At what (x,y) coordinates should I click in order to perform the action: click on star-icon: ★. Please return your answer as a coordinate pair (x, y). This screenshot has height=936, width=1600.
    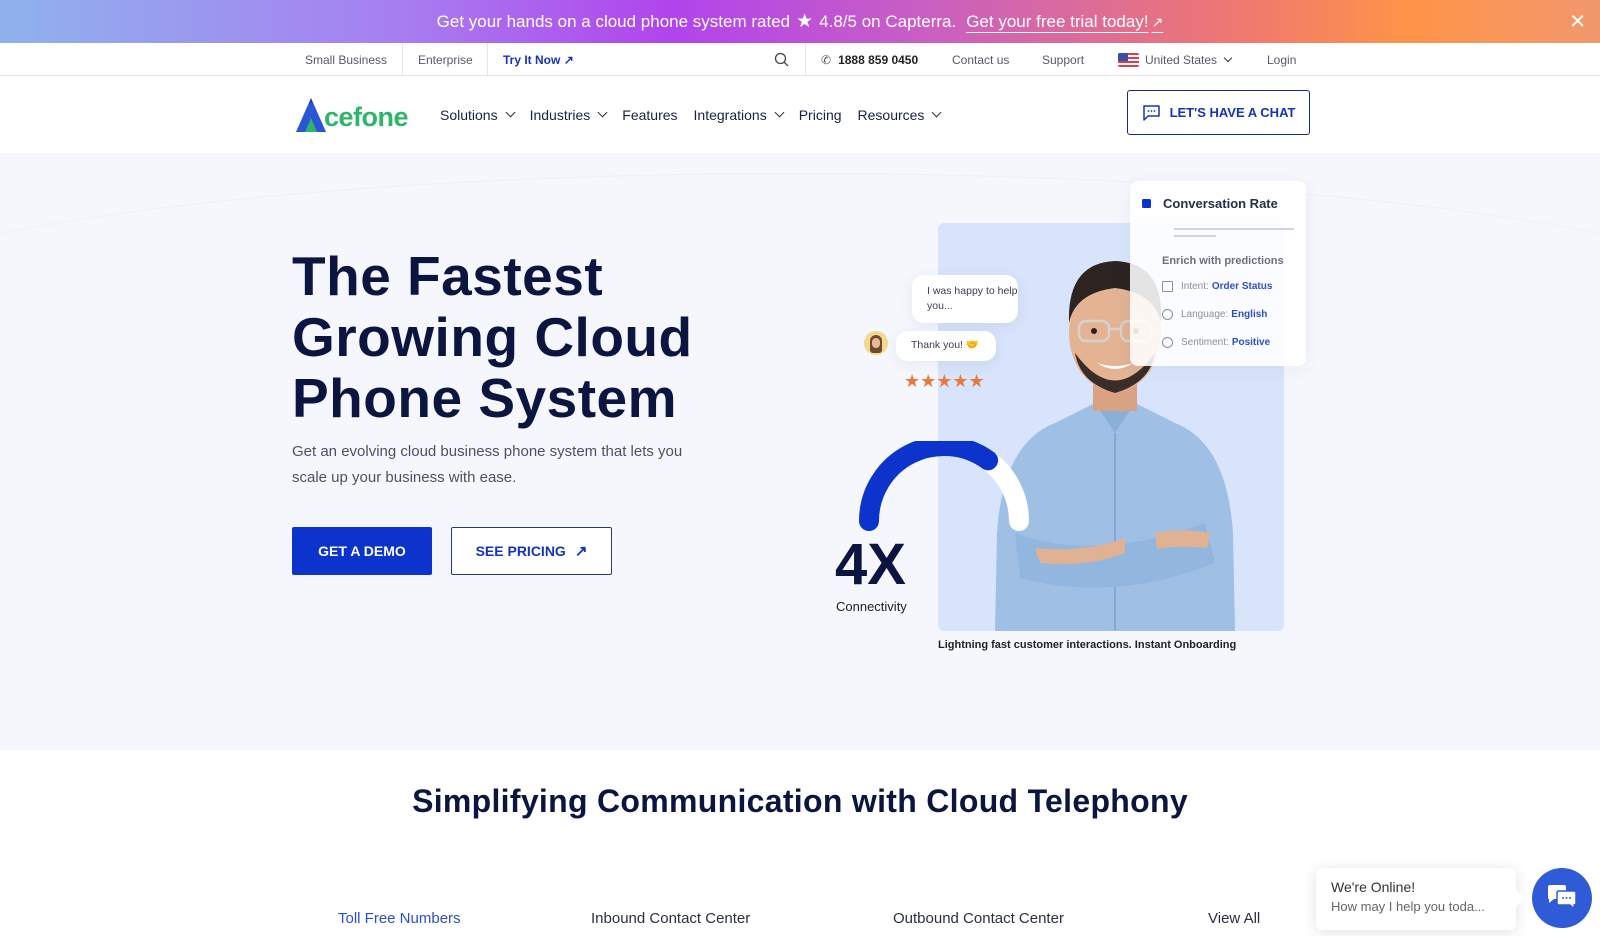
    Looking at the image, I should click on (805, 21).